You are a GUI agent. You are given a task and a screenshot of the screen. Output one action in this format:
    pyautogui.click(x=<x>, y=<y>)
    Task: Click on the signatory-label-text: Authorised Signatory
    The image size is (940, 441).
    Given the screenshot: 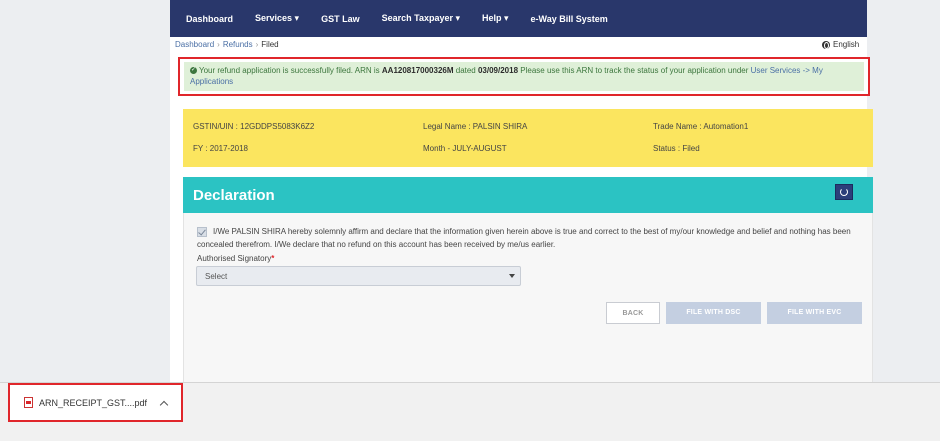 What is the action you would take?
    pyautogui.click(x=234, y=258)
    